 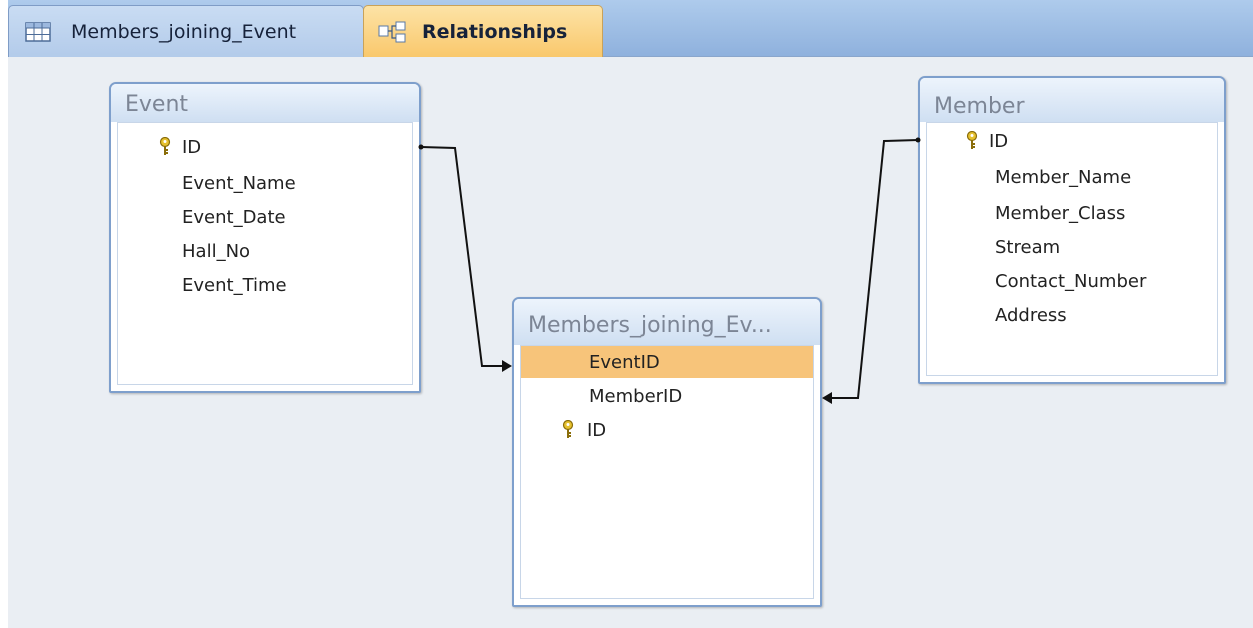 What do you see at coordinates (495, 31) in the screenshot?
I see `tab-label: Relationships` at bounding box center [495, 31].